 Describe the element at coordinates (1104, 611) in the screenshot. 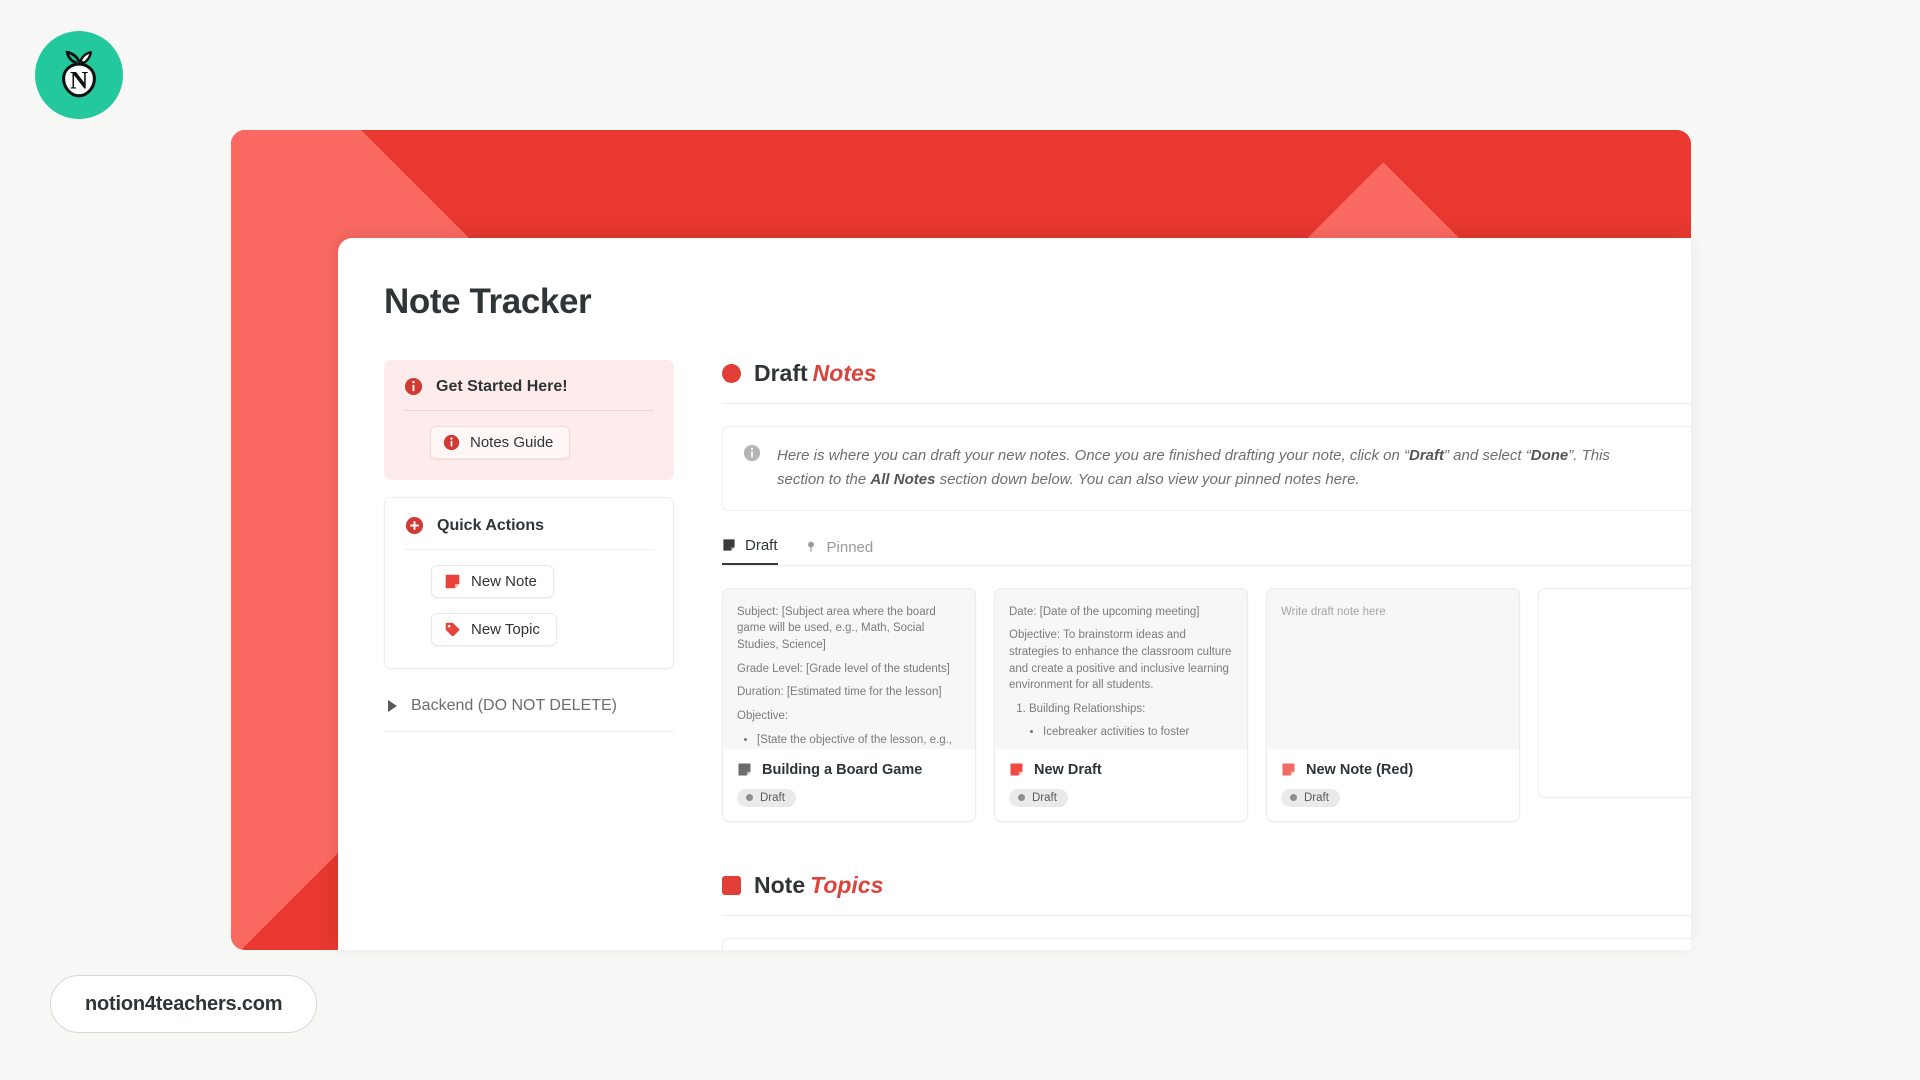

I see `preview-line: Date: [Date of the upcoming meeting]` at that location.